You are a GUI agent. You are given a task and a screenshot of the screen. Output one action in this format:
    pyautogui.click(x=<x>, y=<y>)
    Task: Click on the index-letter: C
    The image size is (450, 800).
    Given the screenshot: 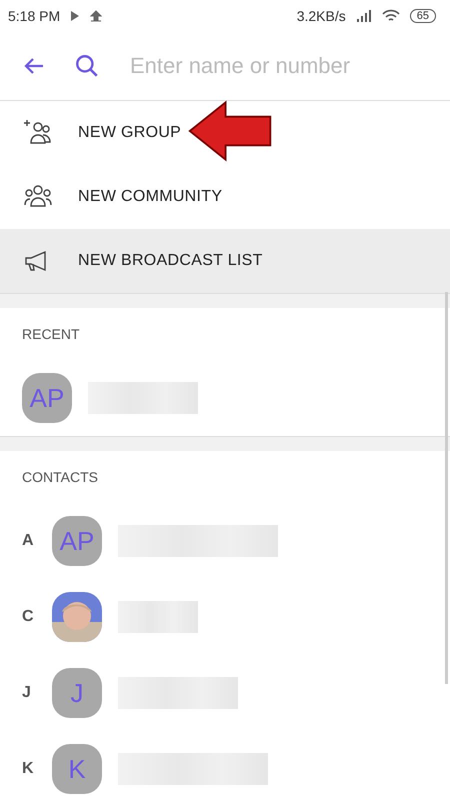 What is the action you would take?
    pyautogui.click(x=28, y=617)
    